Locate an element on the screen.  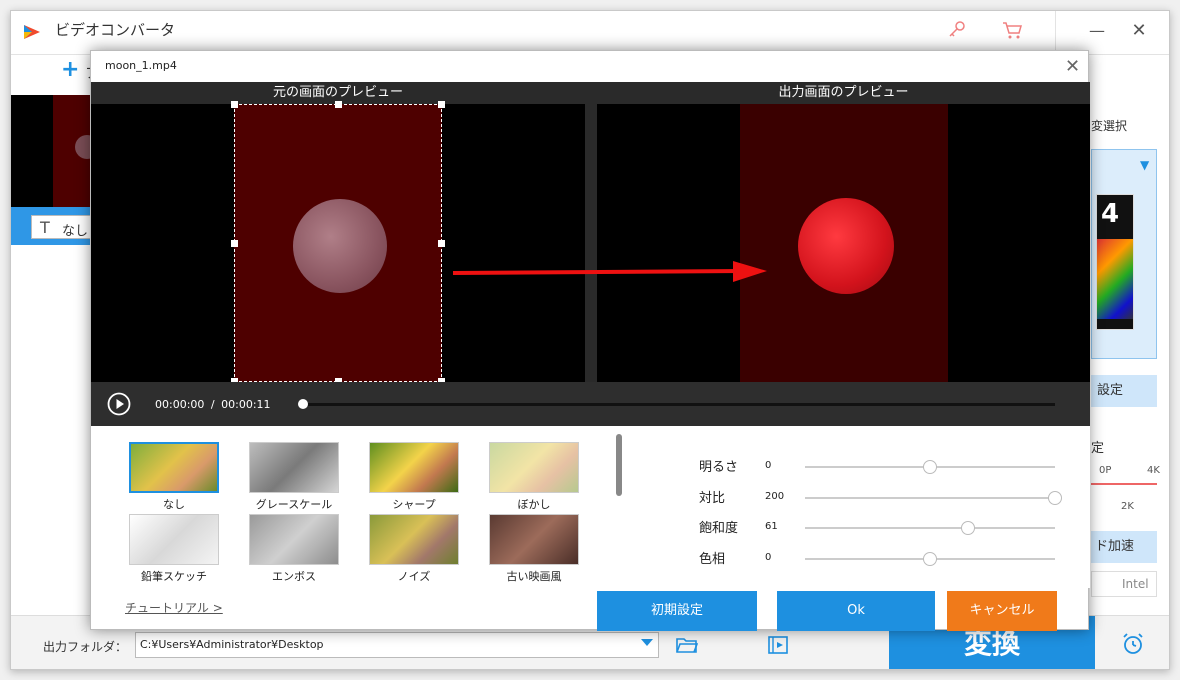
quality-mid-label: 2K is located at coordinates (1127, 506).